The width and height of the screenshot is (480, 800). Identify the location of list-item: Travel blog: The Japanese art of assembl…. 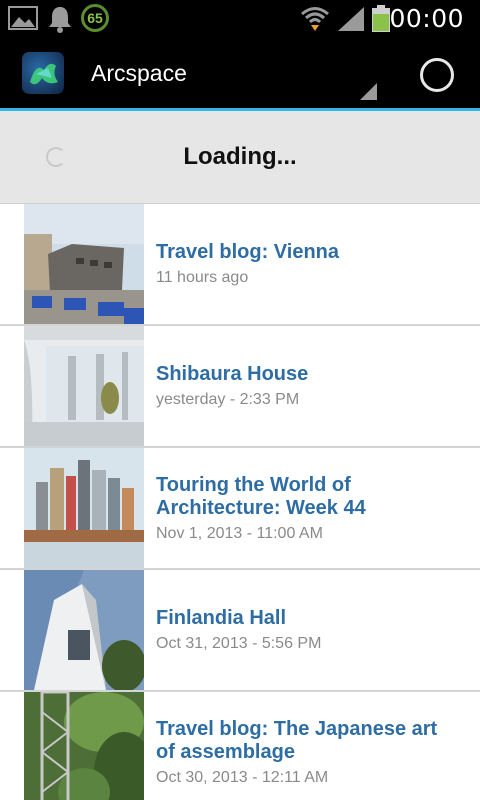
(240, 746).